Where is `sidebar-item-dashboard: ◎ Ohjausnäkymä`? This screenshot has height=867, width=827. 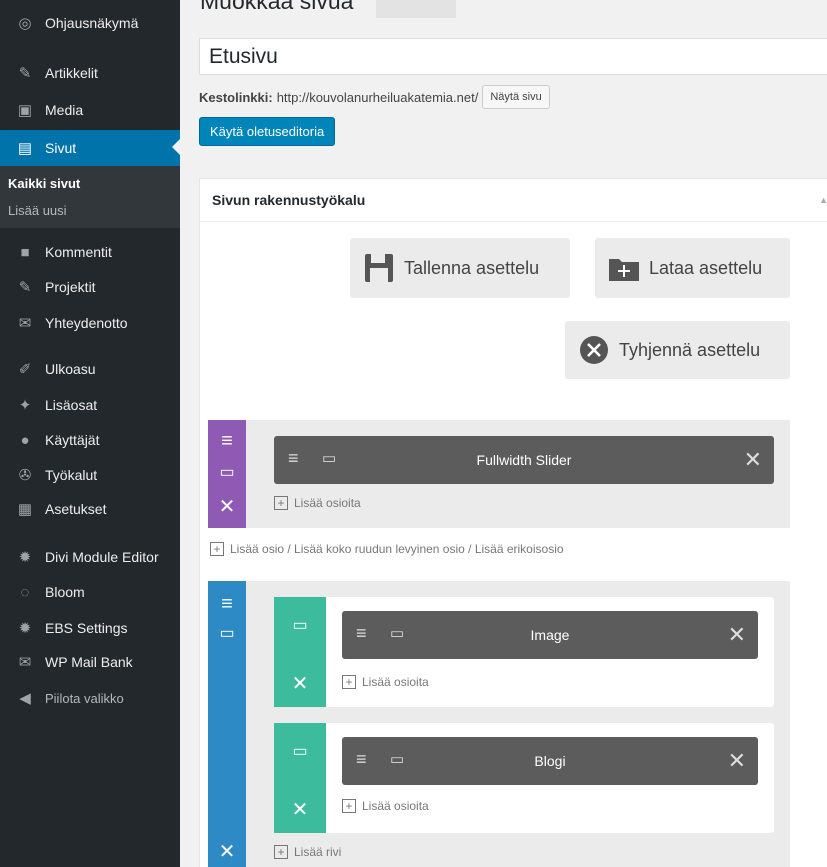 sidebar-item-dashboard: ◎ Ohjausnäkymä is located at coordinates (90, 23).